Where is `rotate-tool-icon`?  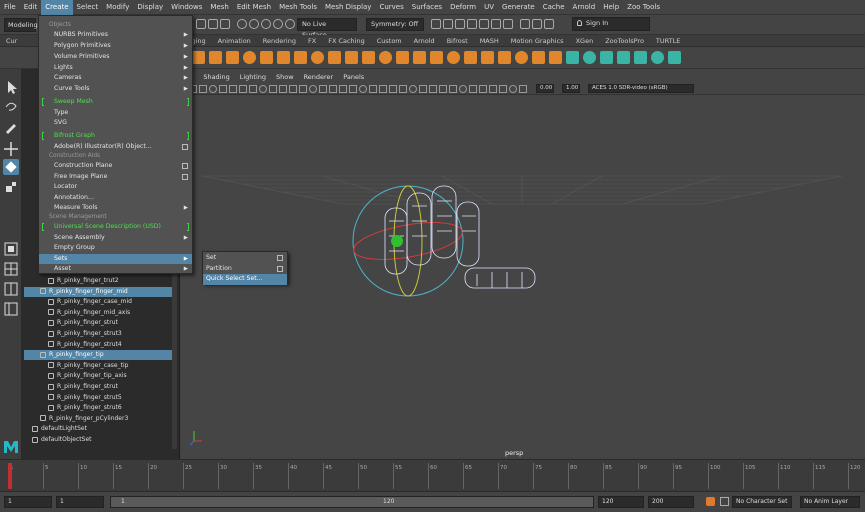 rotate-tool-icon is located at coordinates (11, 167).